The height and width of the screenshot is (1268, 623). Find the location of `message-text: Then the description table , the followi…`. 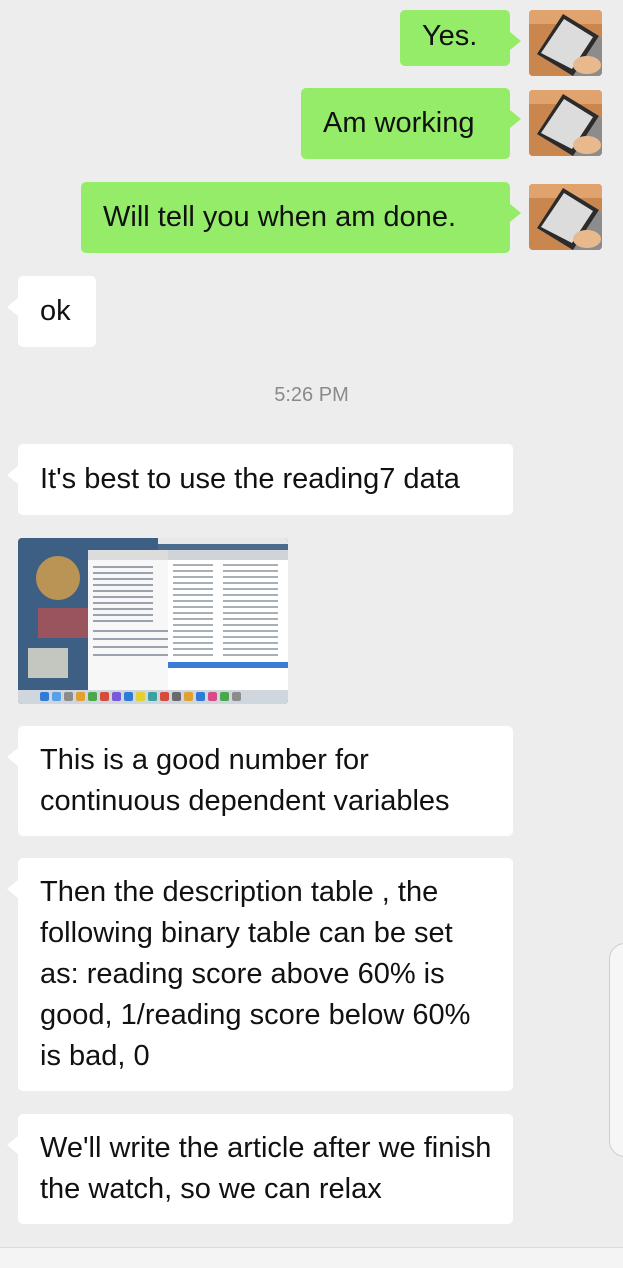

message-text: Then the description table , the followi… is located at coordinates (255, 974).